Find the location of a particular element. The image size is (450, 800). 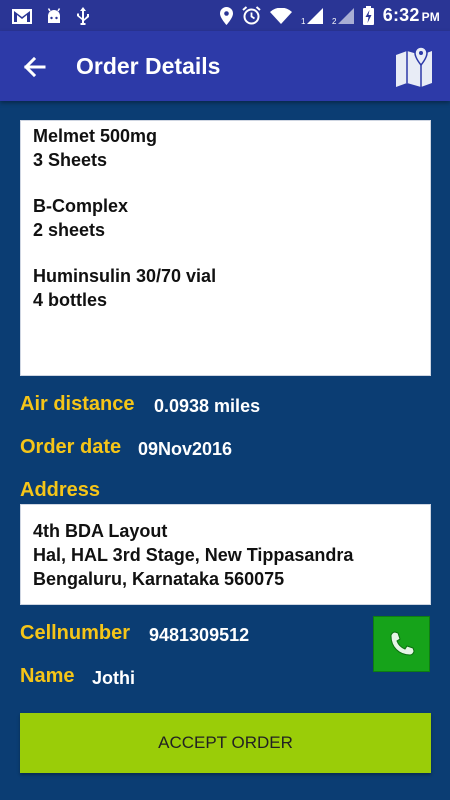

phone-icon is located at coordinates (402, 643).